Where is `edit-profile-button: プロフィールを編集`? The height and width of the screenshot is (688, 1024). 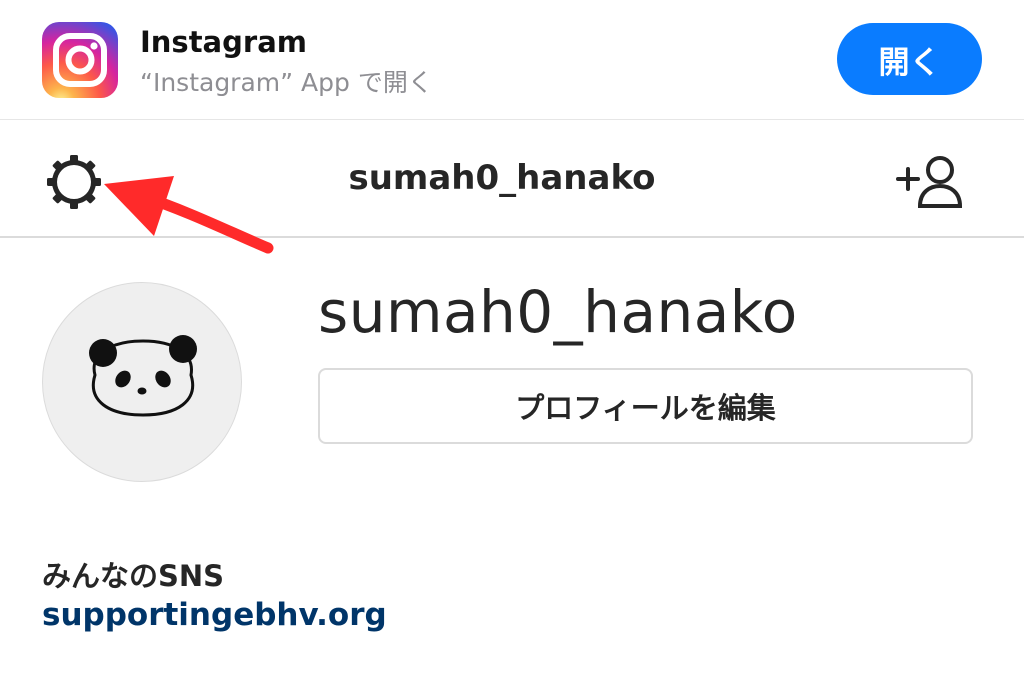 edit-profile-button: プロフィールを編集 is located at coordinates (645, 406).